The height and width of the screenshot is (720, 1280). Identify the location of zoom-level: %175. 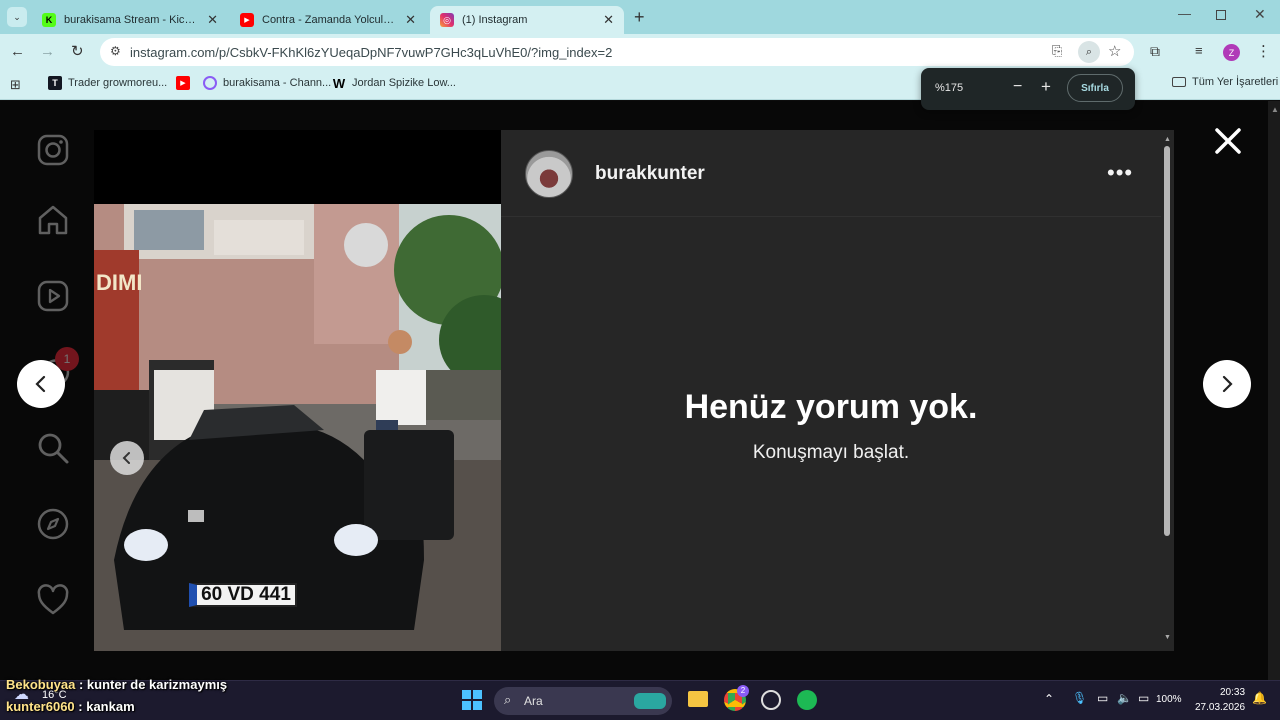
(949, 88).